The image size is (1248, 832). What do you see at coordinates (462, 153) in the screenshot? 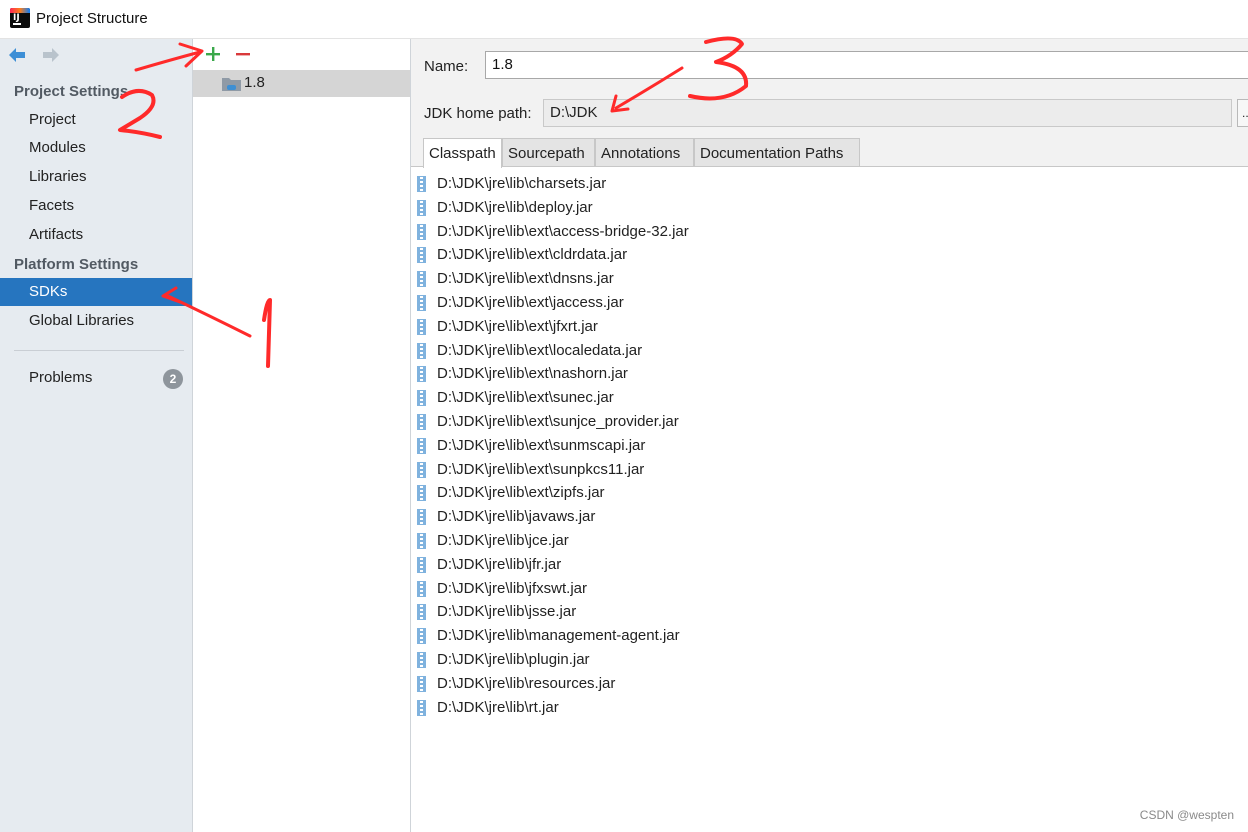
I see `tab-classpath: Classpath` at bounding box center [462, 153].